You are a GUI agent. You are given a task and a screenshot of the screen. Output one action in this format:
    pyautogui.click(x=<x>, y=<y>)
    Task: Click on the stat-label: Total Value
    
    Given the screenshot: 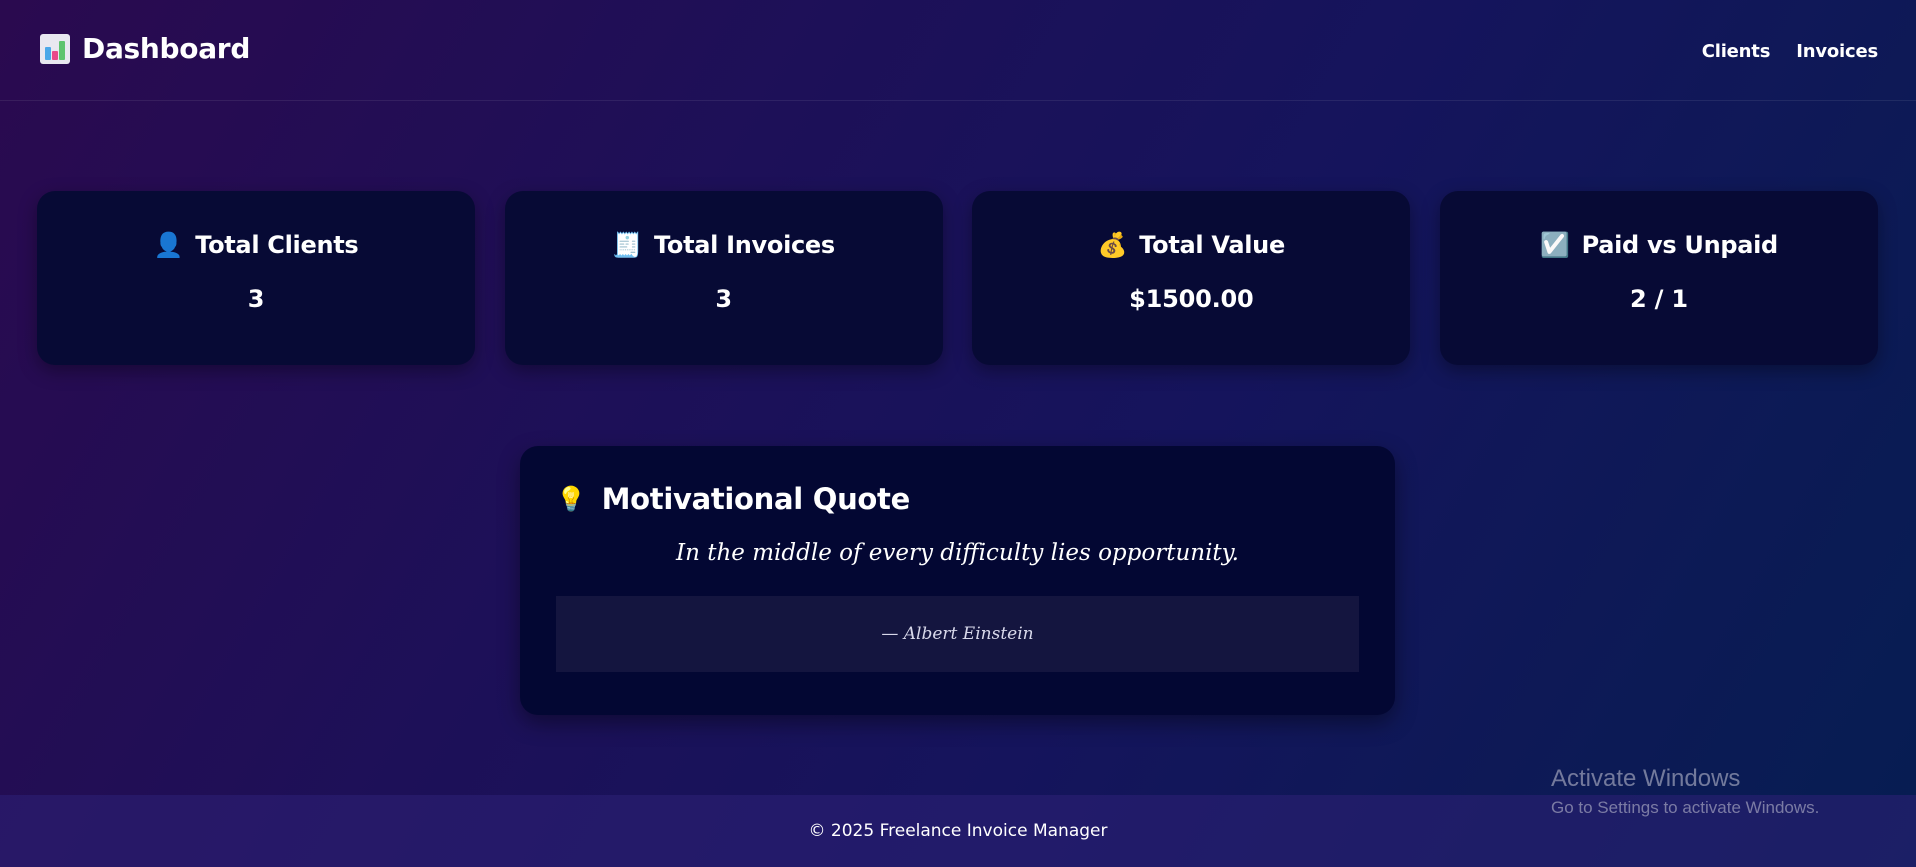 What is the action you would take?
    pyautogui.click(x=1212, y=245)
    